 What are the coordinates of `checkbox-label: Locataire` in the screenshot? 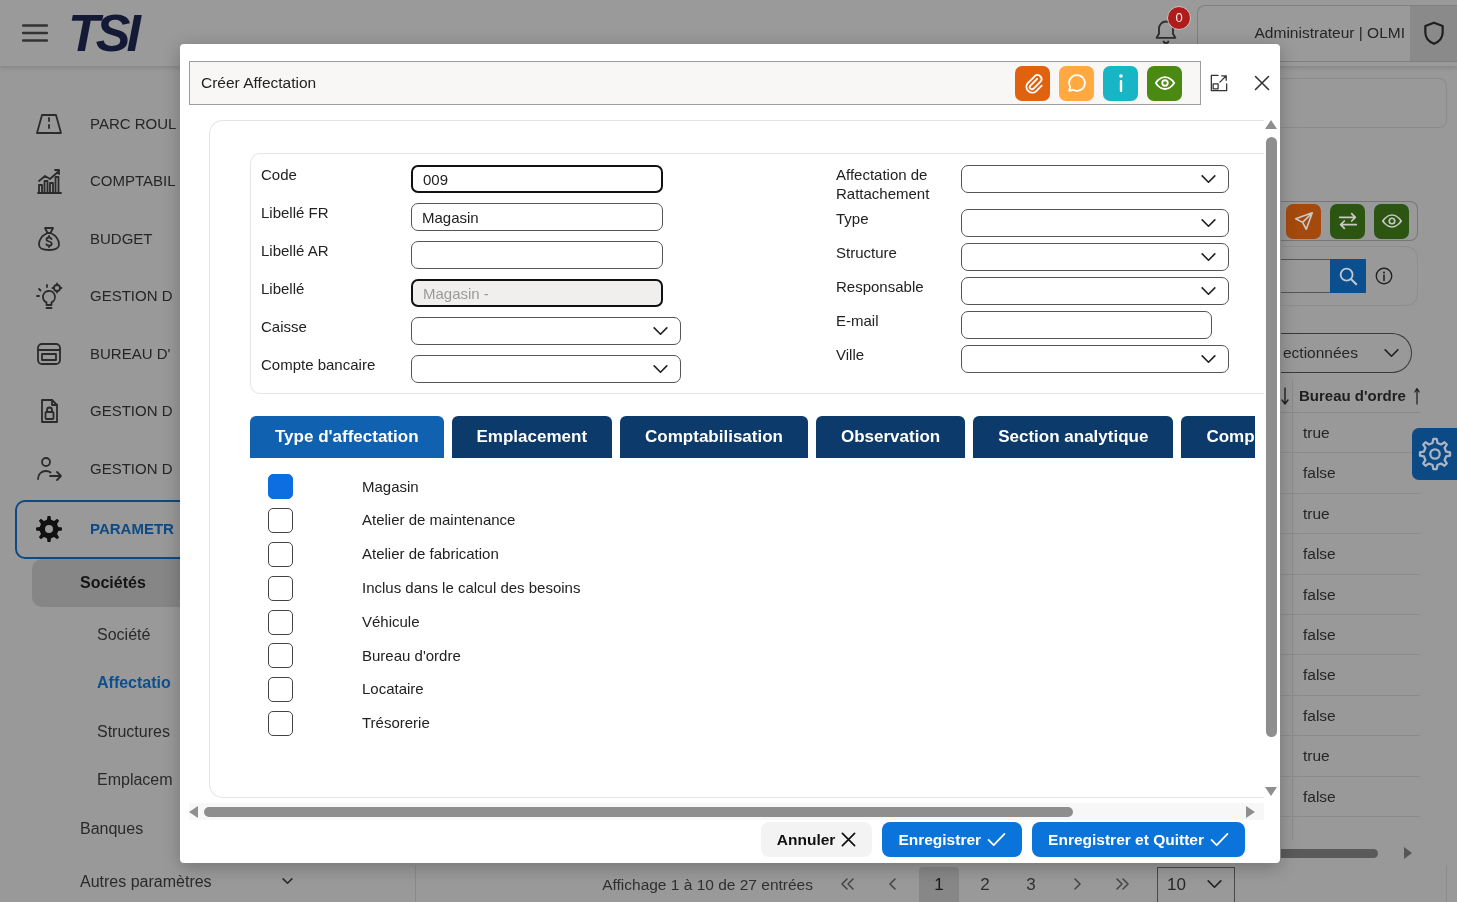 It's located at (393, 689).